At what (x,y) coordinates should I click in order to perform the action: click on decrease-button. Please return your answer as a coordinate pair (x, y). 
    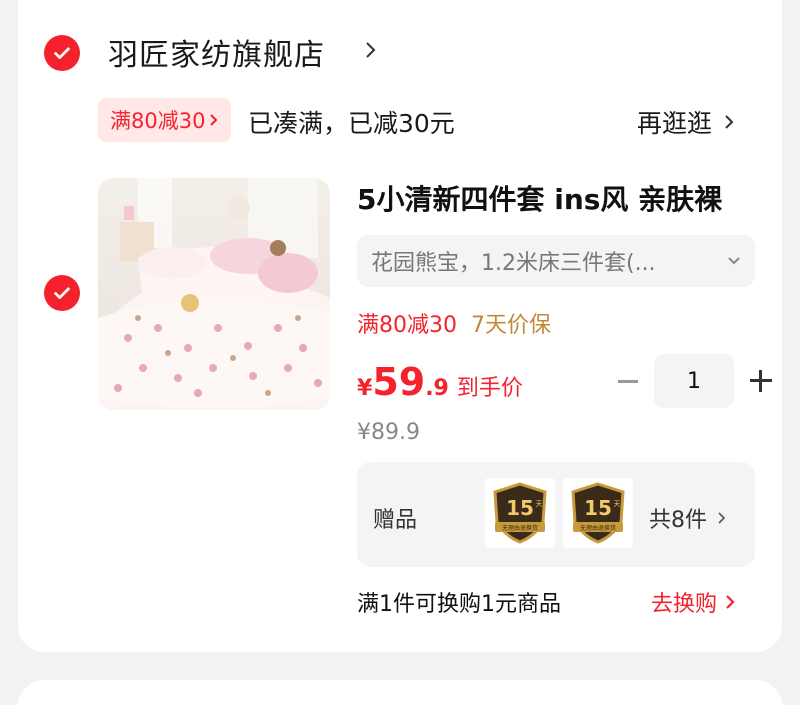
    Looking at the image, I should click on (628, 381).